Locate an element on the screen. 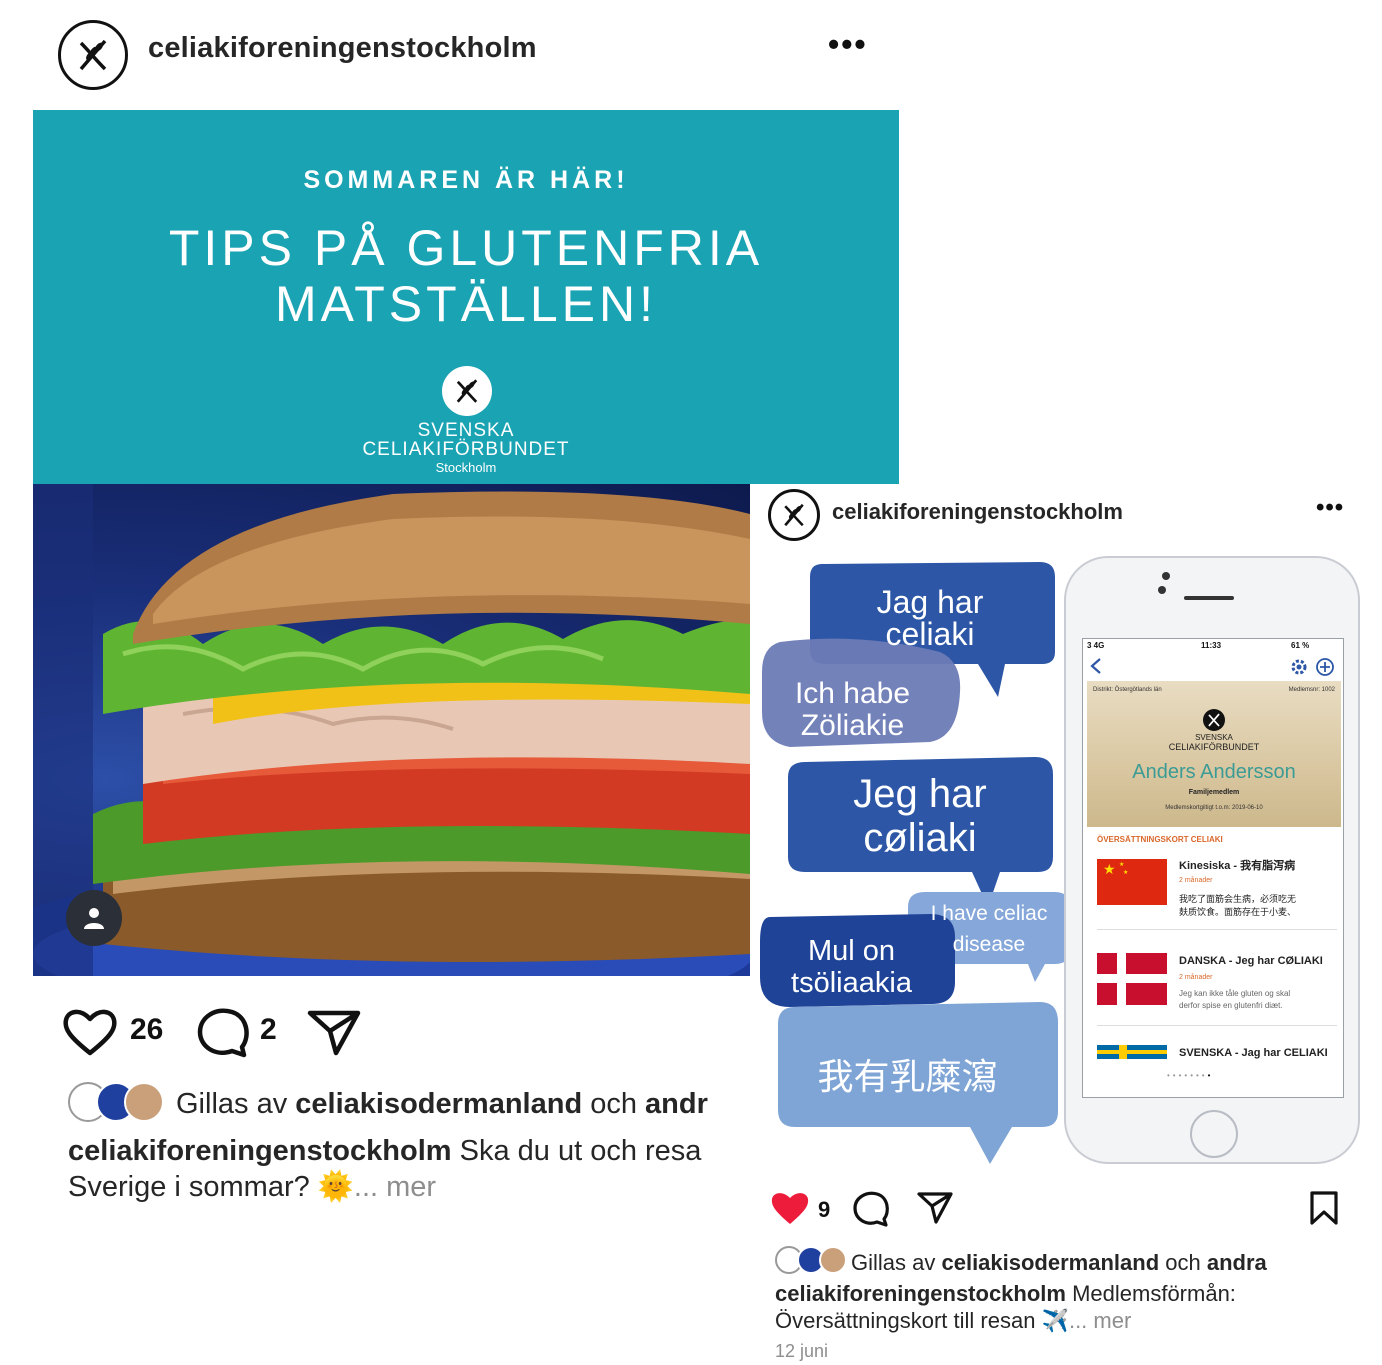  post-date: 12 juni is located at coordinates (801, 1351).